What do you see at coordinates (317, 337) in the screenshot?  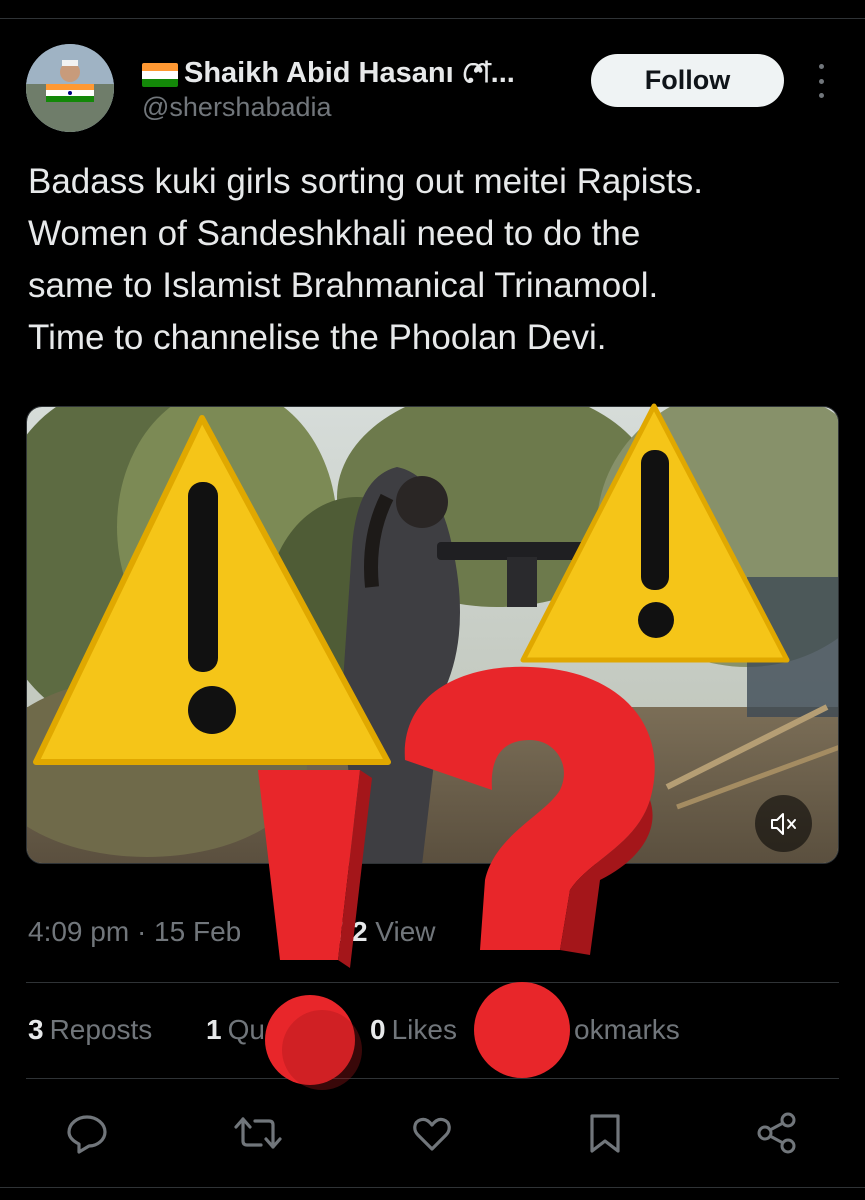 I see `tweet-text-line: Time to channelise the Phoolan Devi.` at bounding box center [317, 337].